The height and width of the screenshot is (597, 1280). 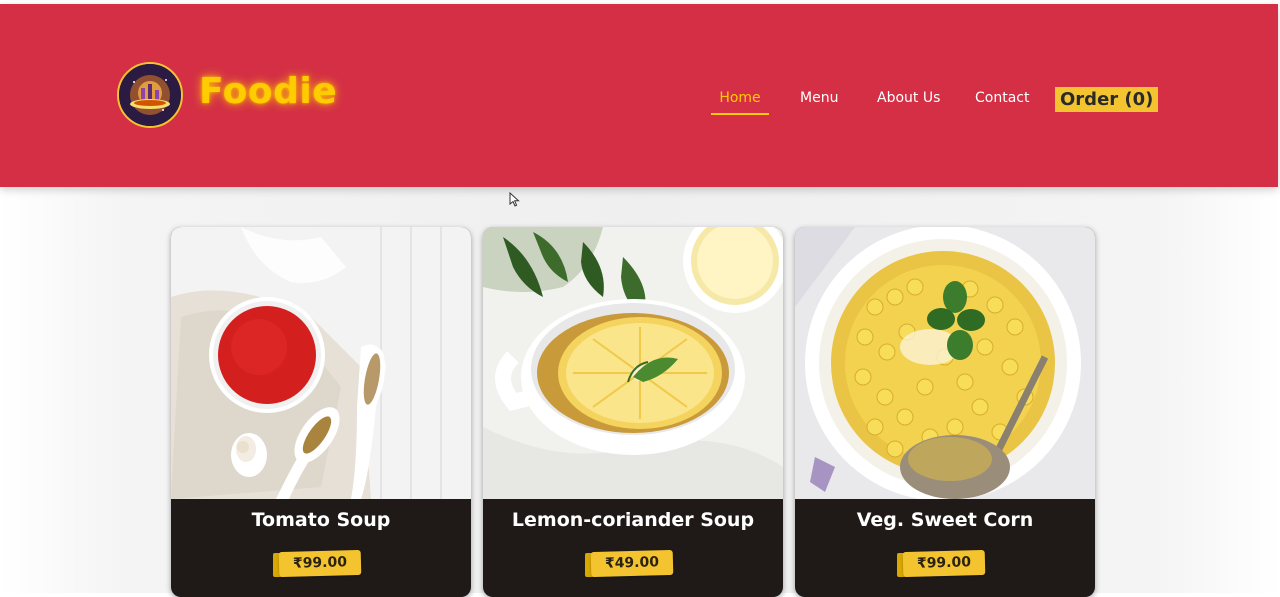 What do you see at coordinates (150, 95) in the screenshot?
I see `foodie-logo-icon` at bounding box center [150, 95].